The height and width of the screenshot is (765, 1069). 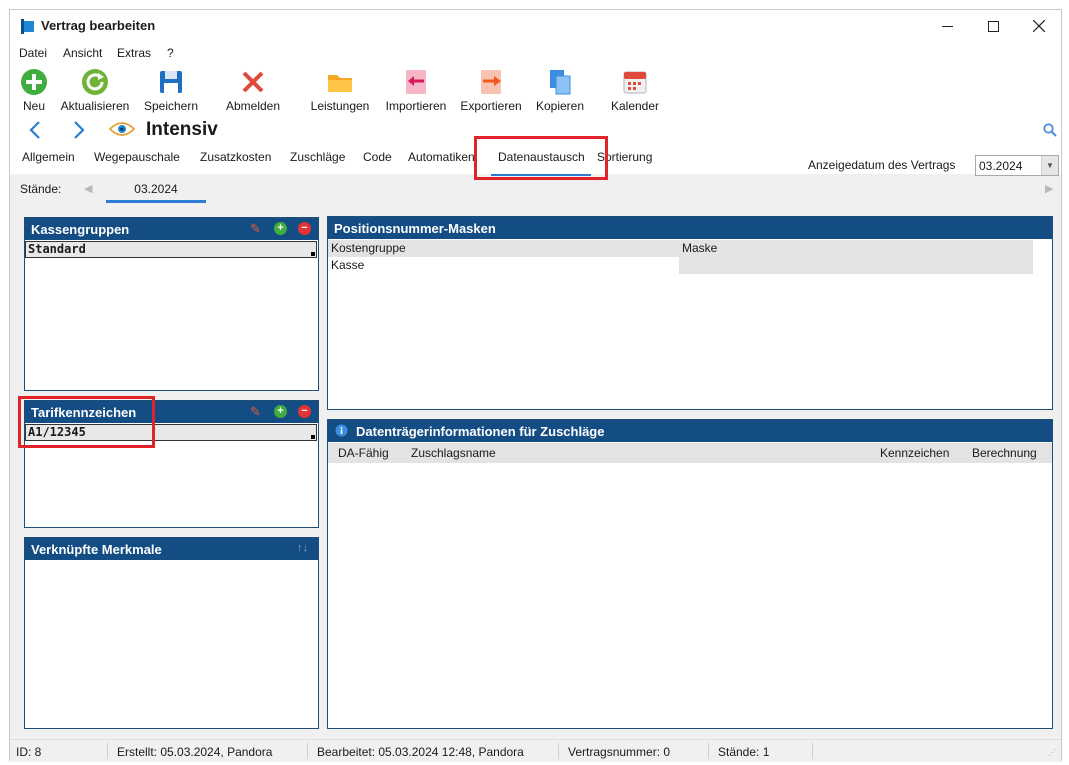 I want to click on menu-bar: Datei Ansicht Extras ?, so click(x=535, y=53).